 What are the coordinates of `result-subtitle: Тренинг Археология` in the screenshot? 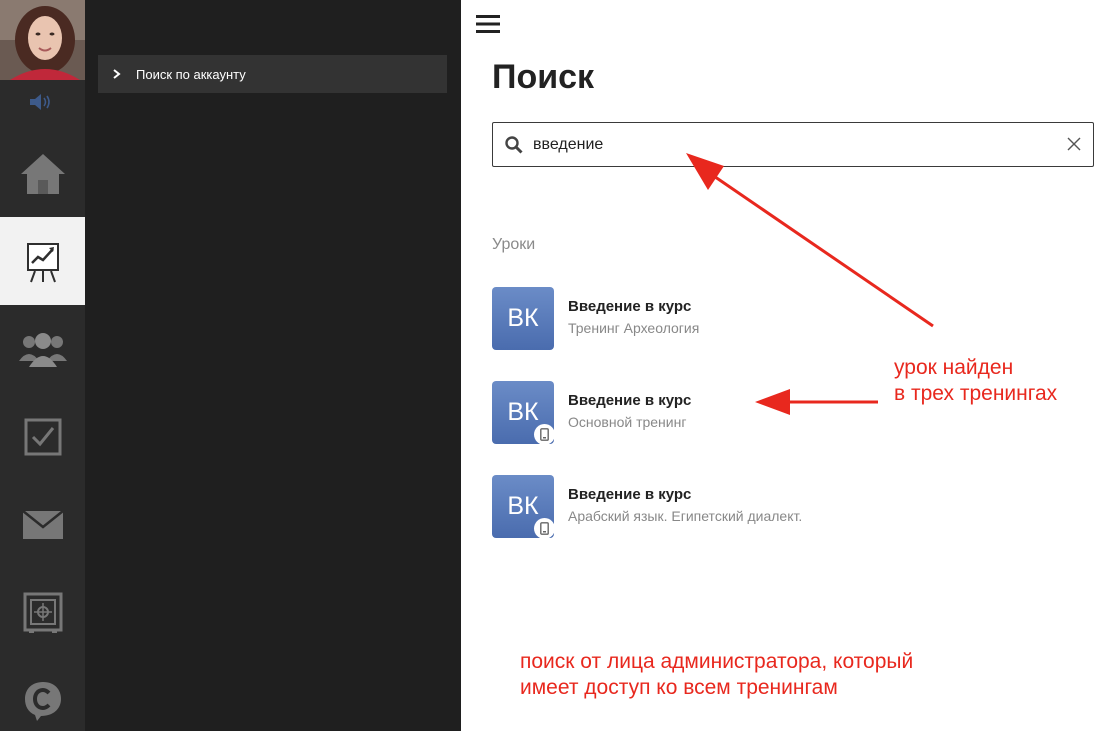 It's located at (634, 328).